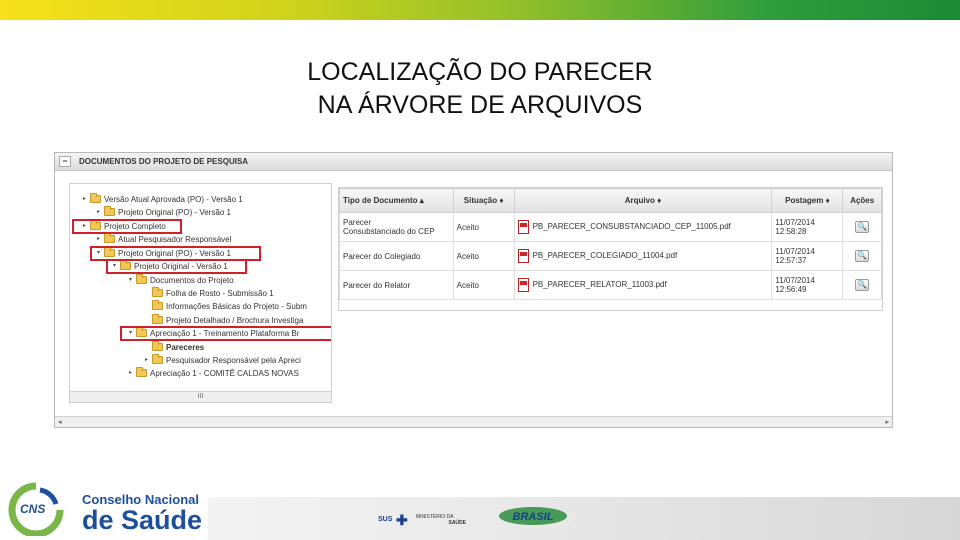 This screenshot has width=960, height=540. I want to click on tree-item: ▸ Versão Atual Aprovada (PO) - Versão 1, so click(161, 199).